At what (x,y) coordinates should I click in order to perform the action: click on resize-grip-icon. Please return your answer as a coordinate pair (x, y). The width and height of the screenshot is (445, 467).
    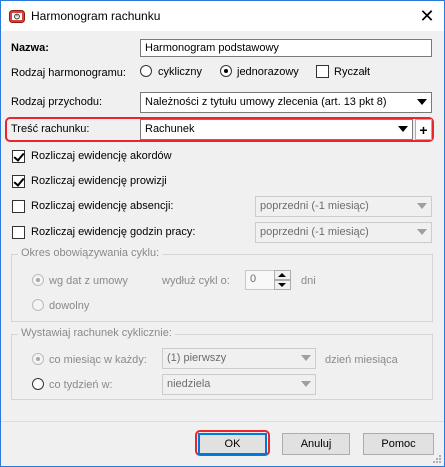
    Looking at the image, I should click on (437, 459).